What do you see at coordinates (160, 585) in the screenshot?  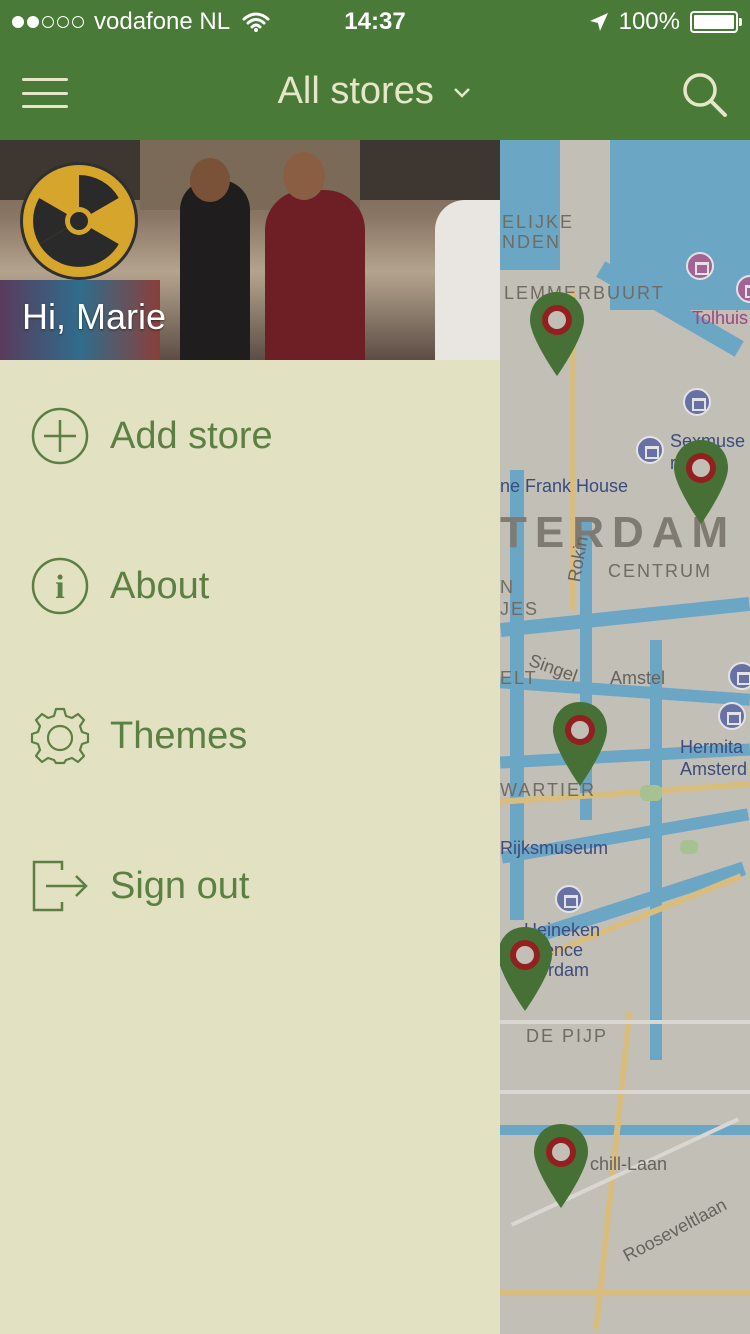 I see `menu-item-label: About` at bounding box center [160, 585].